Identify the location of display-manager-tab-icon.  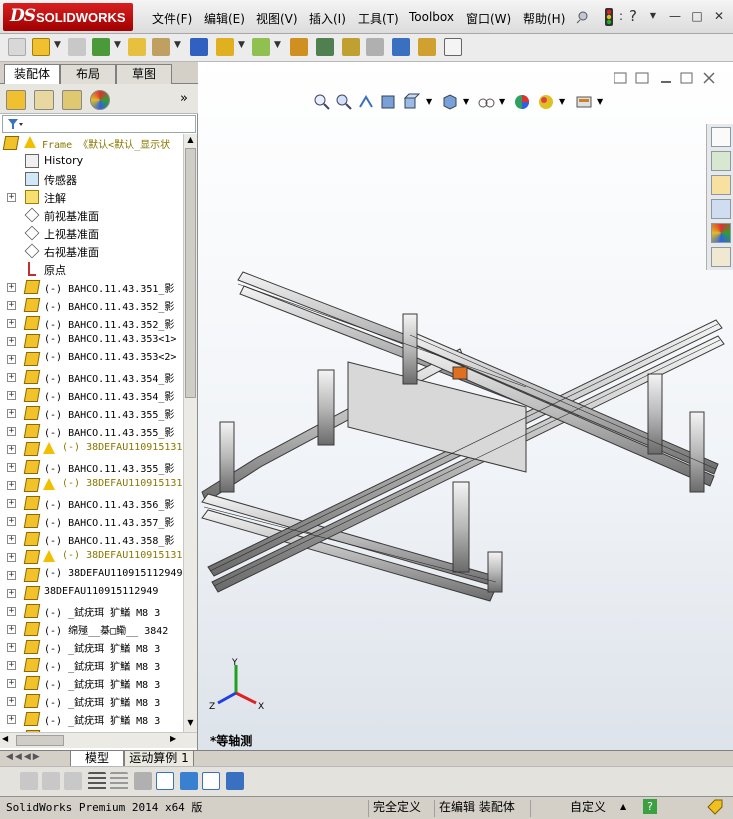
(100, 100).